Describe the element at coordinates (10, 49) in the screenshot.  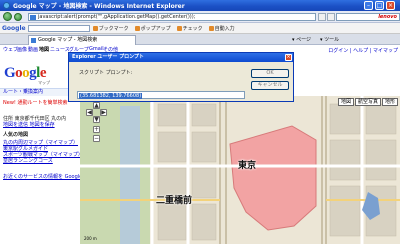
I see `nav-link: ウェブ` at that location.